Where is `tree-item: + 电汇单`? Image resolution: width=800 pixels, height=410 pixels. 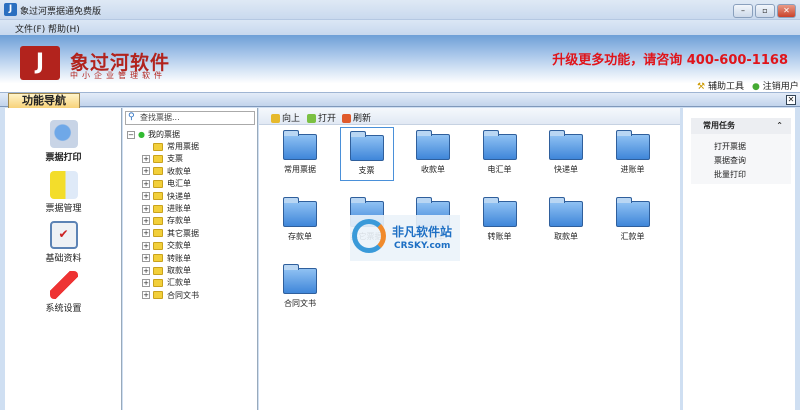
tree-item: + 电汇单 is located at coordinates (166, 184).